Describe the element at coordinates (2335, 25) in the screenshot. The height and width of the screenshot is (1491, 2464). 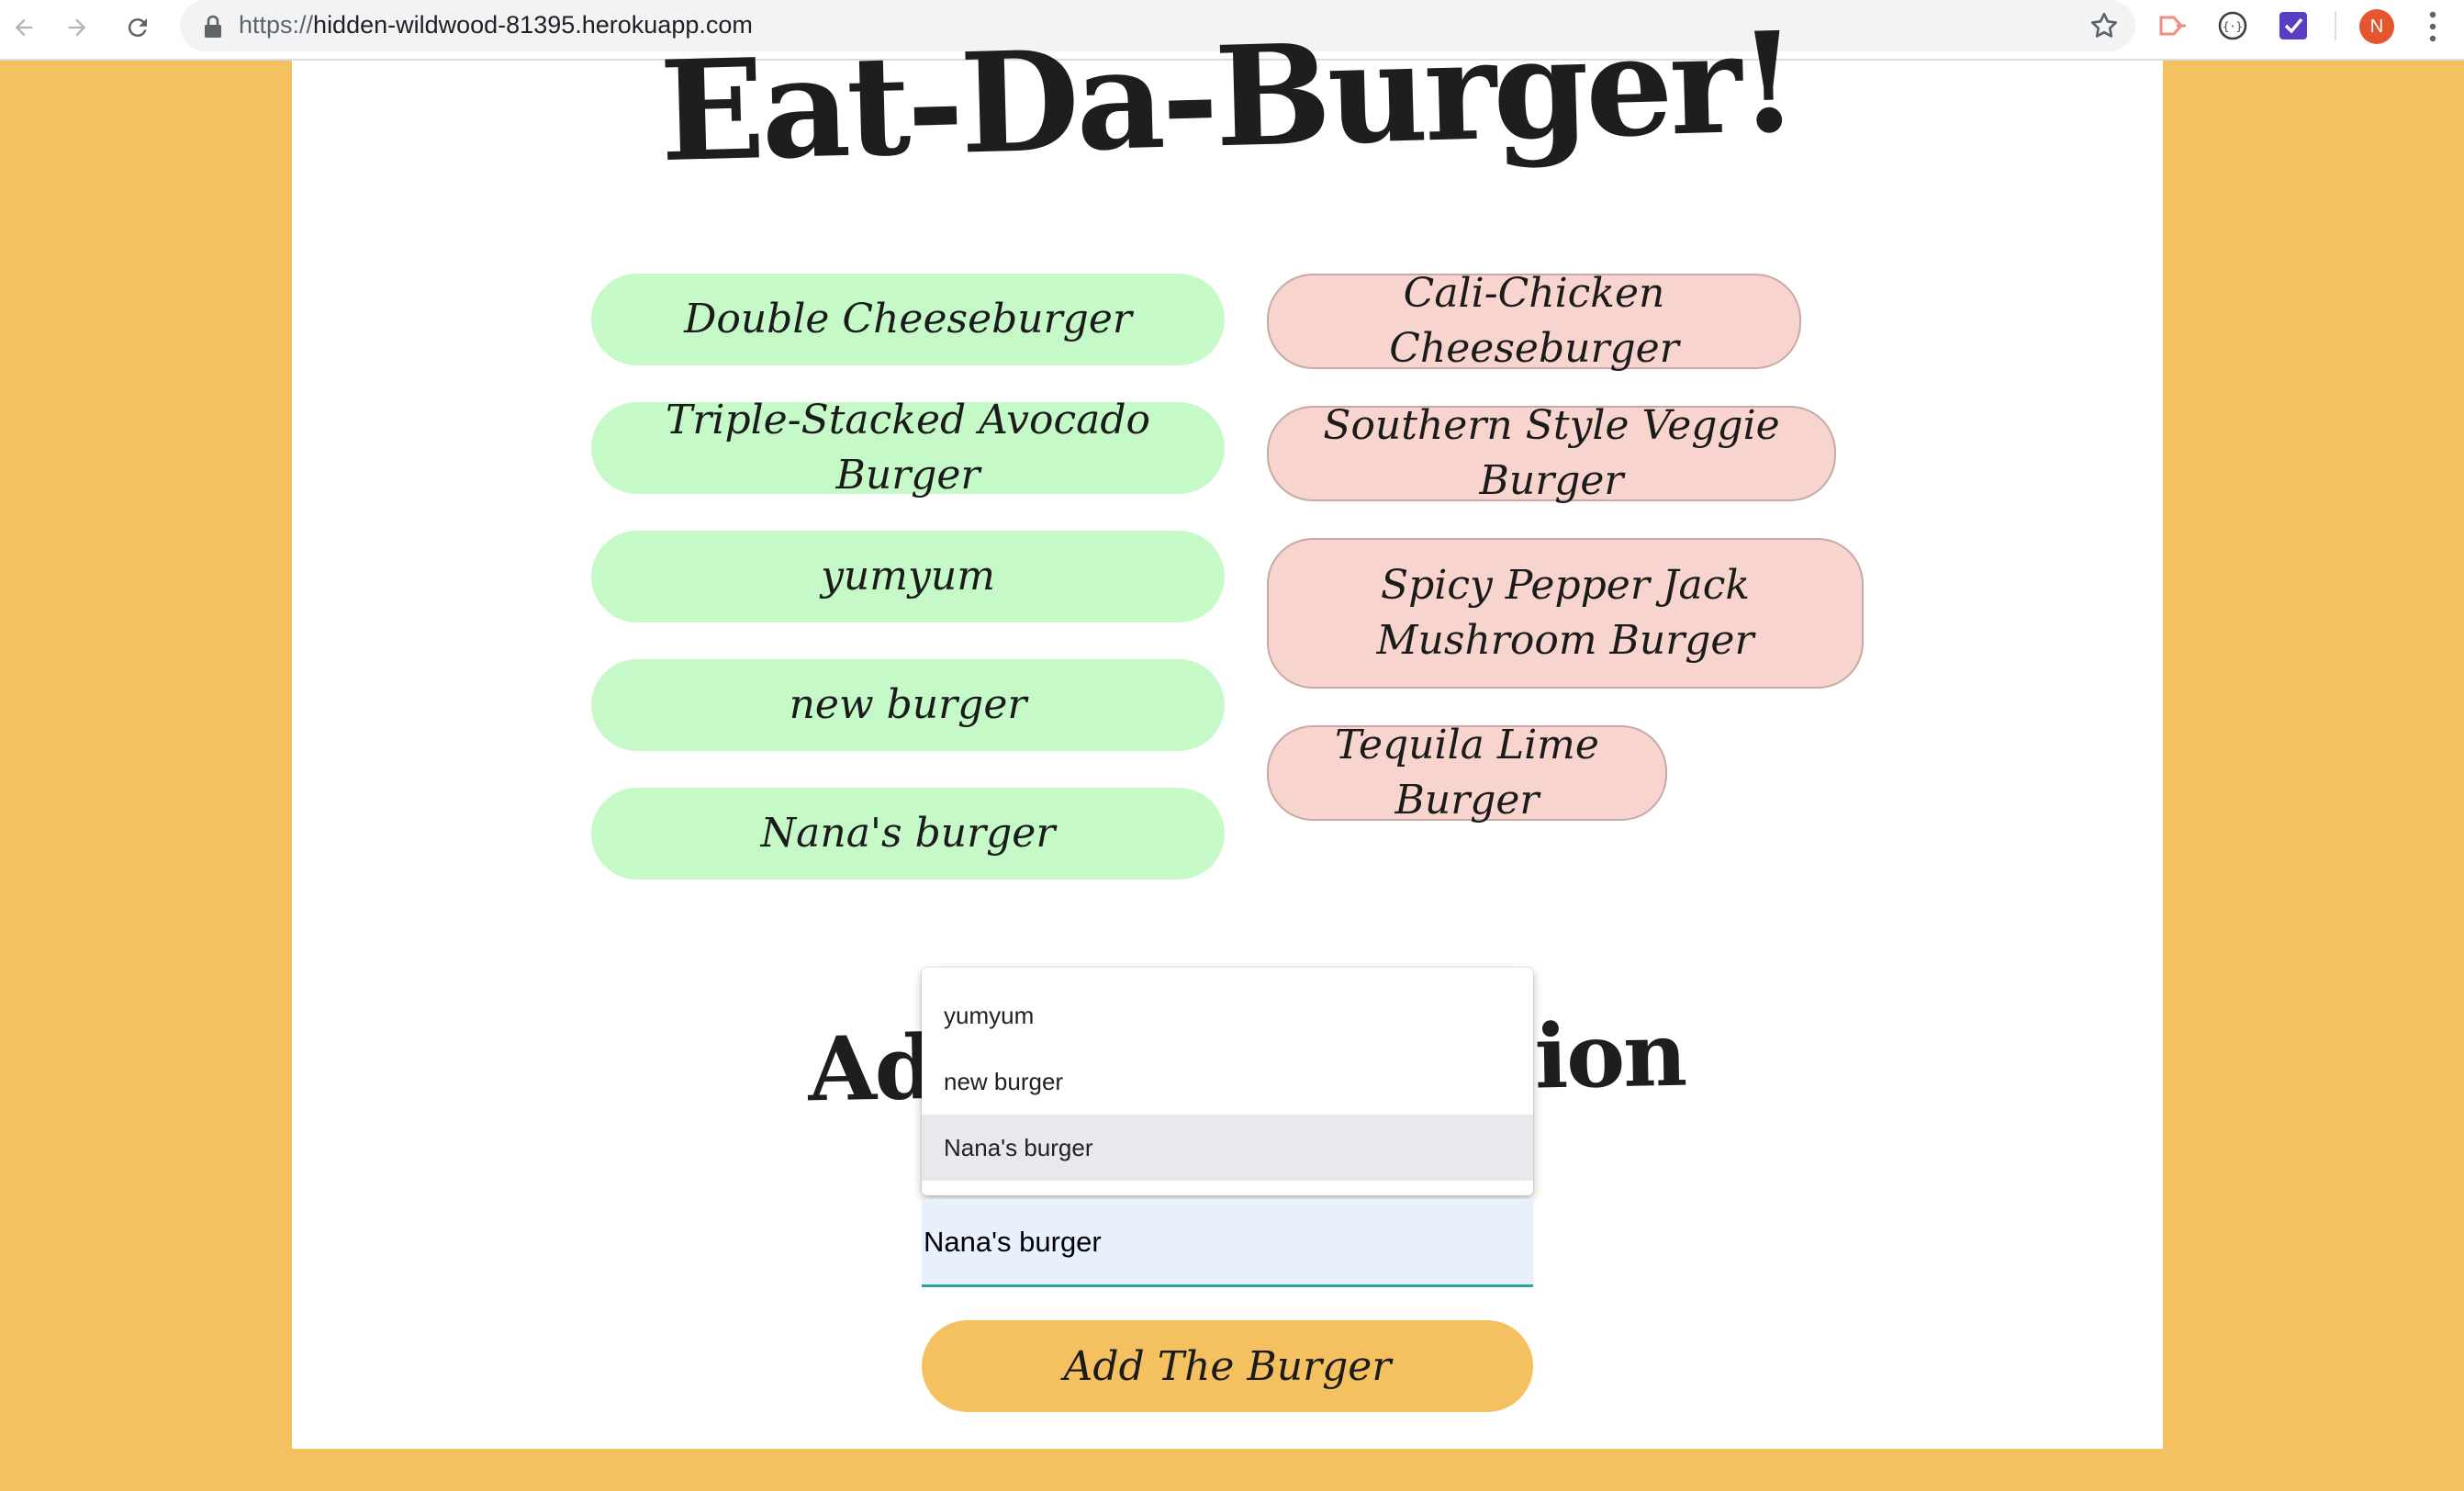
I see `toolbar-separator` at that location.